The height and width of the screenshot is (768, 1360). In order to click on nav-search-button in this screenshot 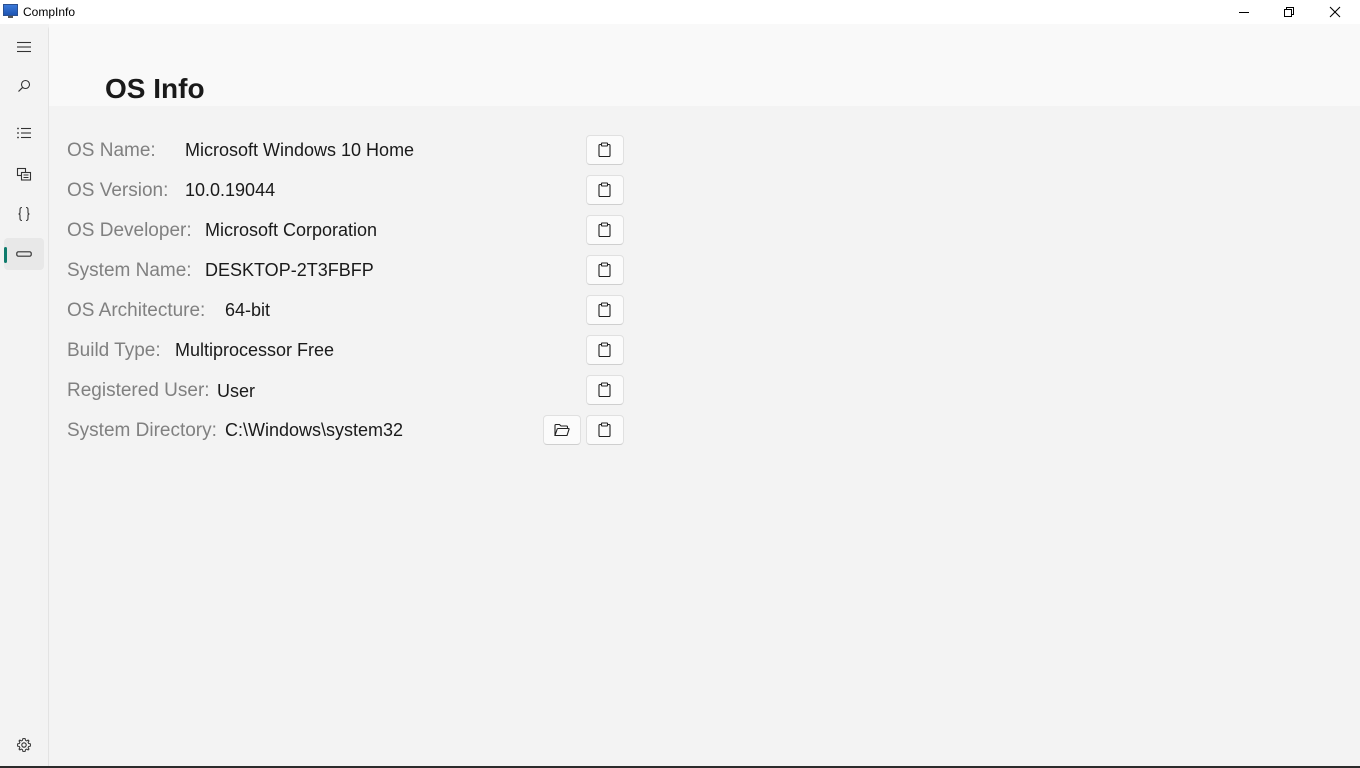, I will do `click(24, 86)`.